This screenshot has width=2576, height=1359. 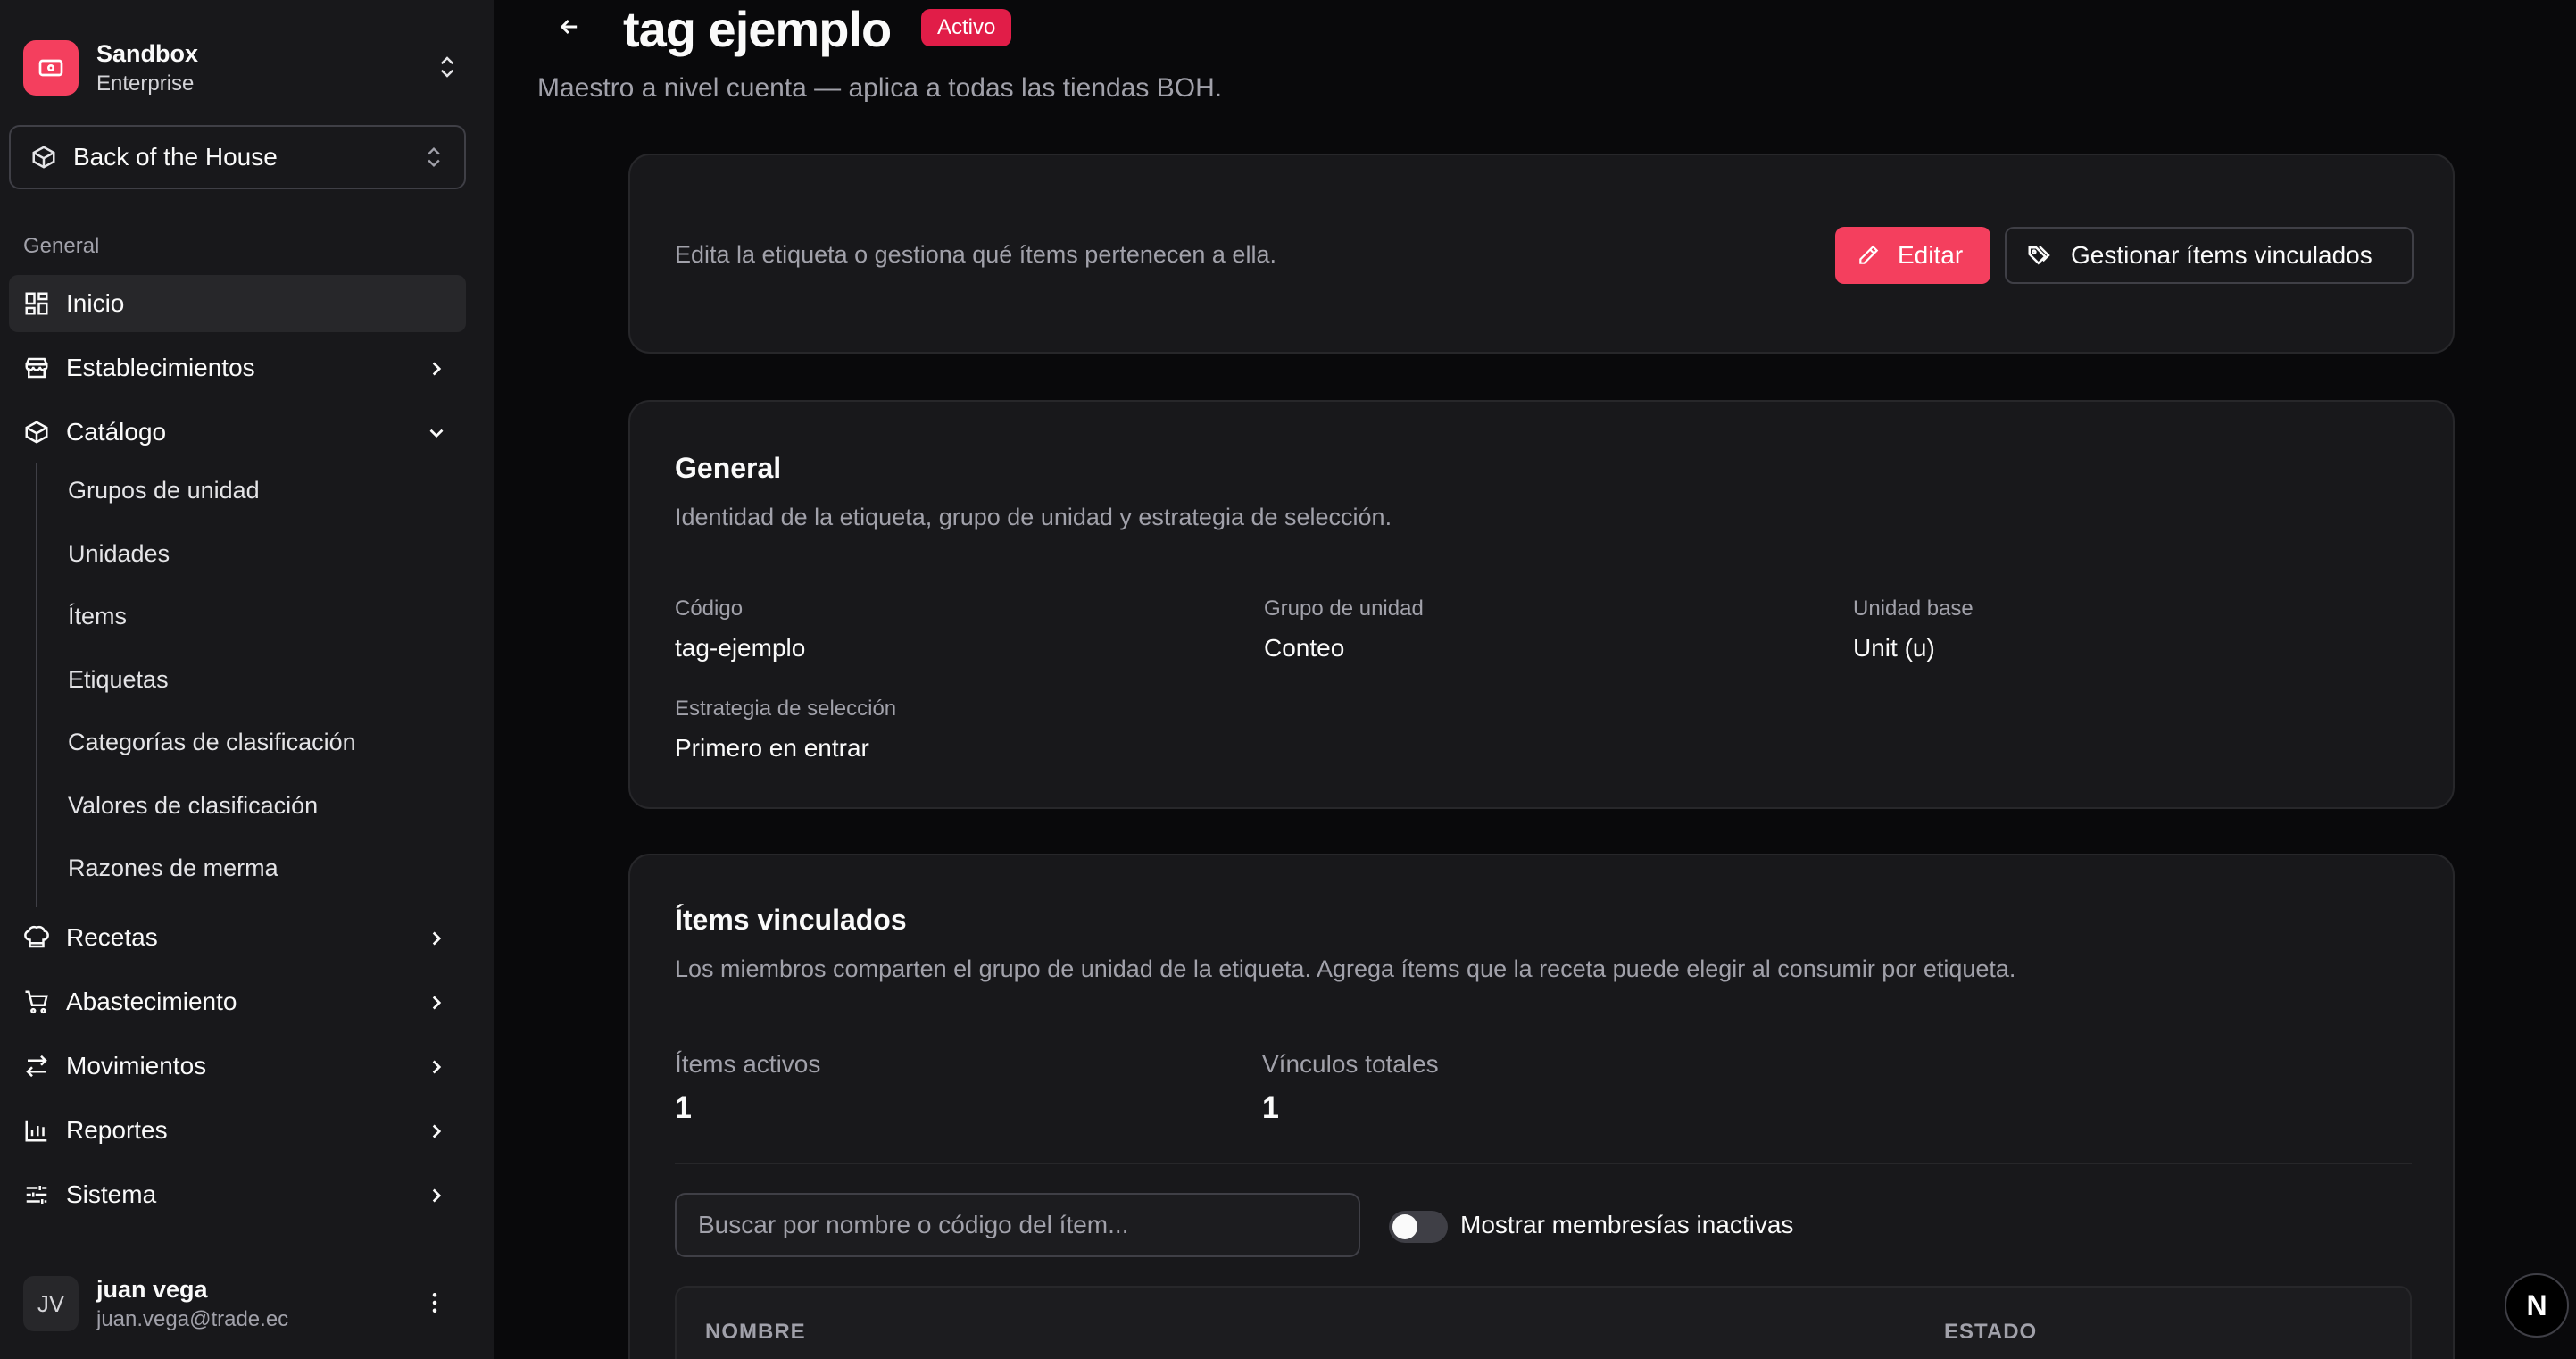 What do you see at coordinates (786, 709) in the screenshot?
I see `field-label-estrategia: Estrategia de selección` at bounding box center [786, 709].